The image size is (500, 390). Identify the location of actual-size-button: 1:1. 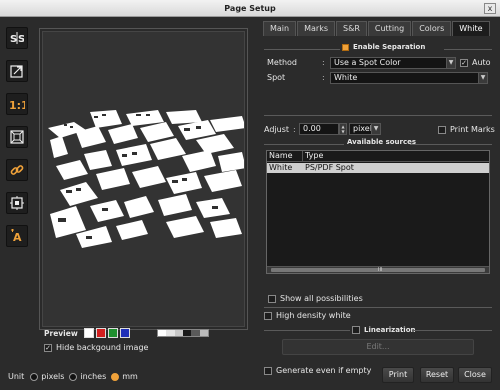
(17, 104).